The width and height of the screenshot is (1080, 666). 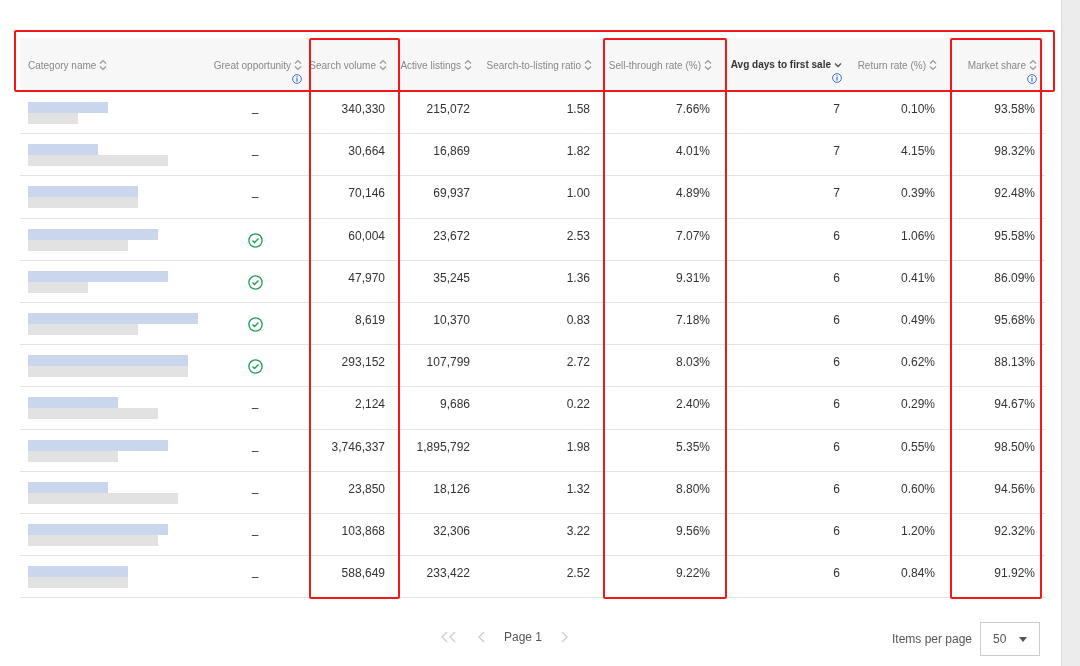 I want to click on column-header: Market share, so click(x=1002, y=65).